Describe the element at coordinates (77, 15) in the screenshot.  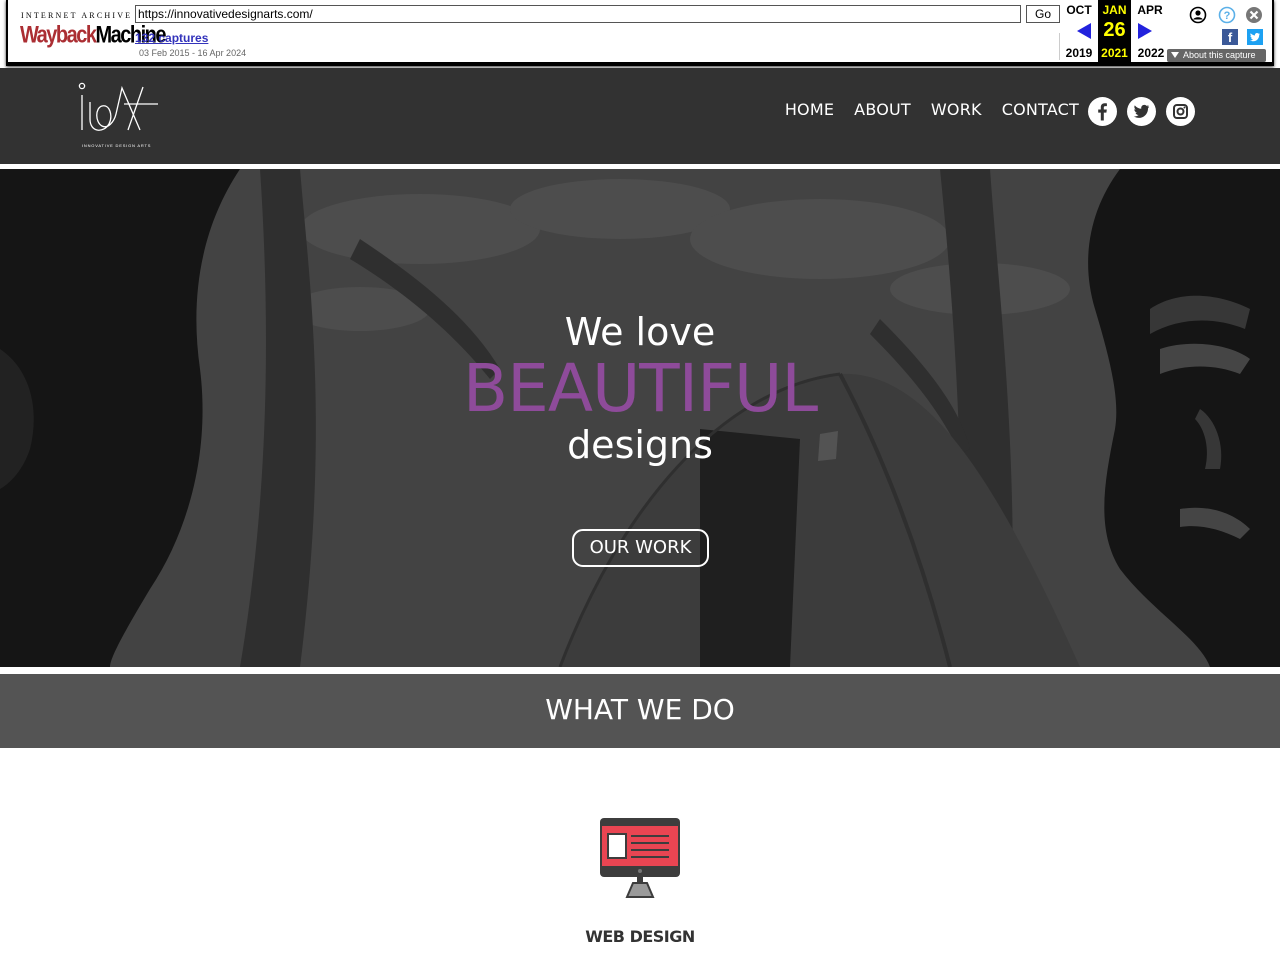
I see `internet-archive-label: INTERNET ARCHIVE` at that location.